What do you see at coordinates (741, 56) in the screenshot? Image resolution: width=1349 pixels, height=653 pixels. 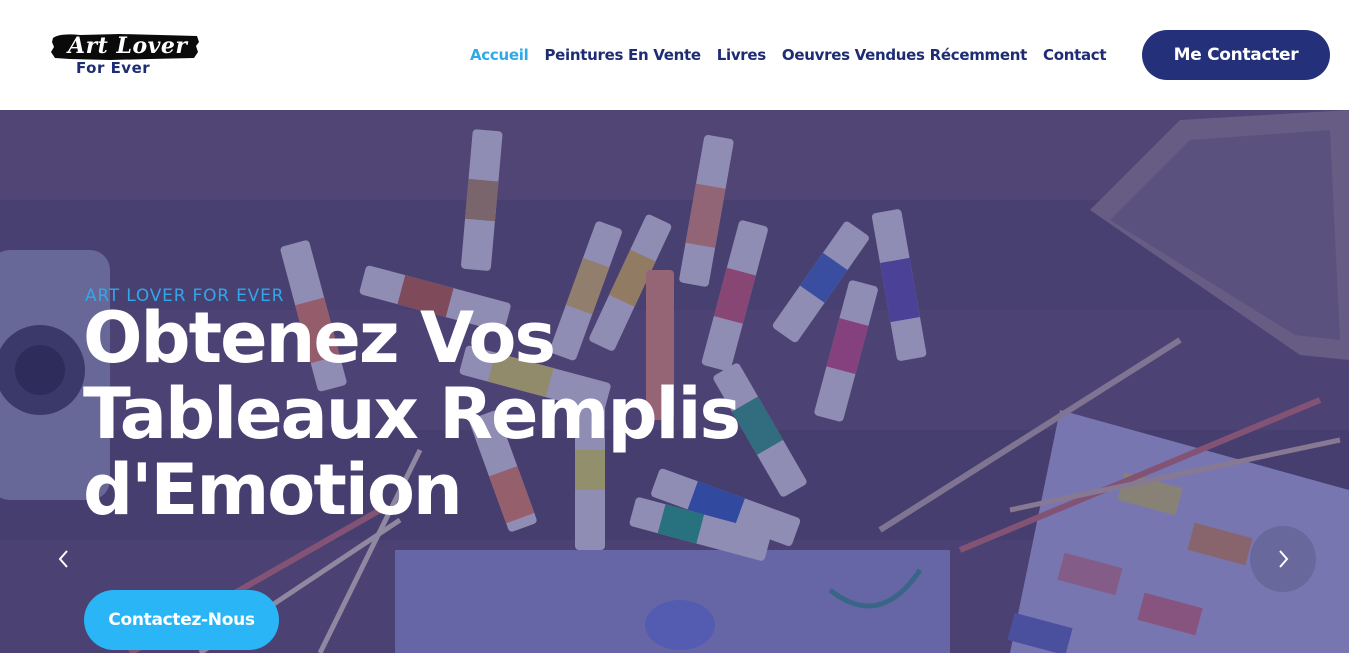 I see `nav-item-livres: Livres` at bounding box center [741, 56].